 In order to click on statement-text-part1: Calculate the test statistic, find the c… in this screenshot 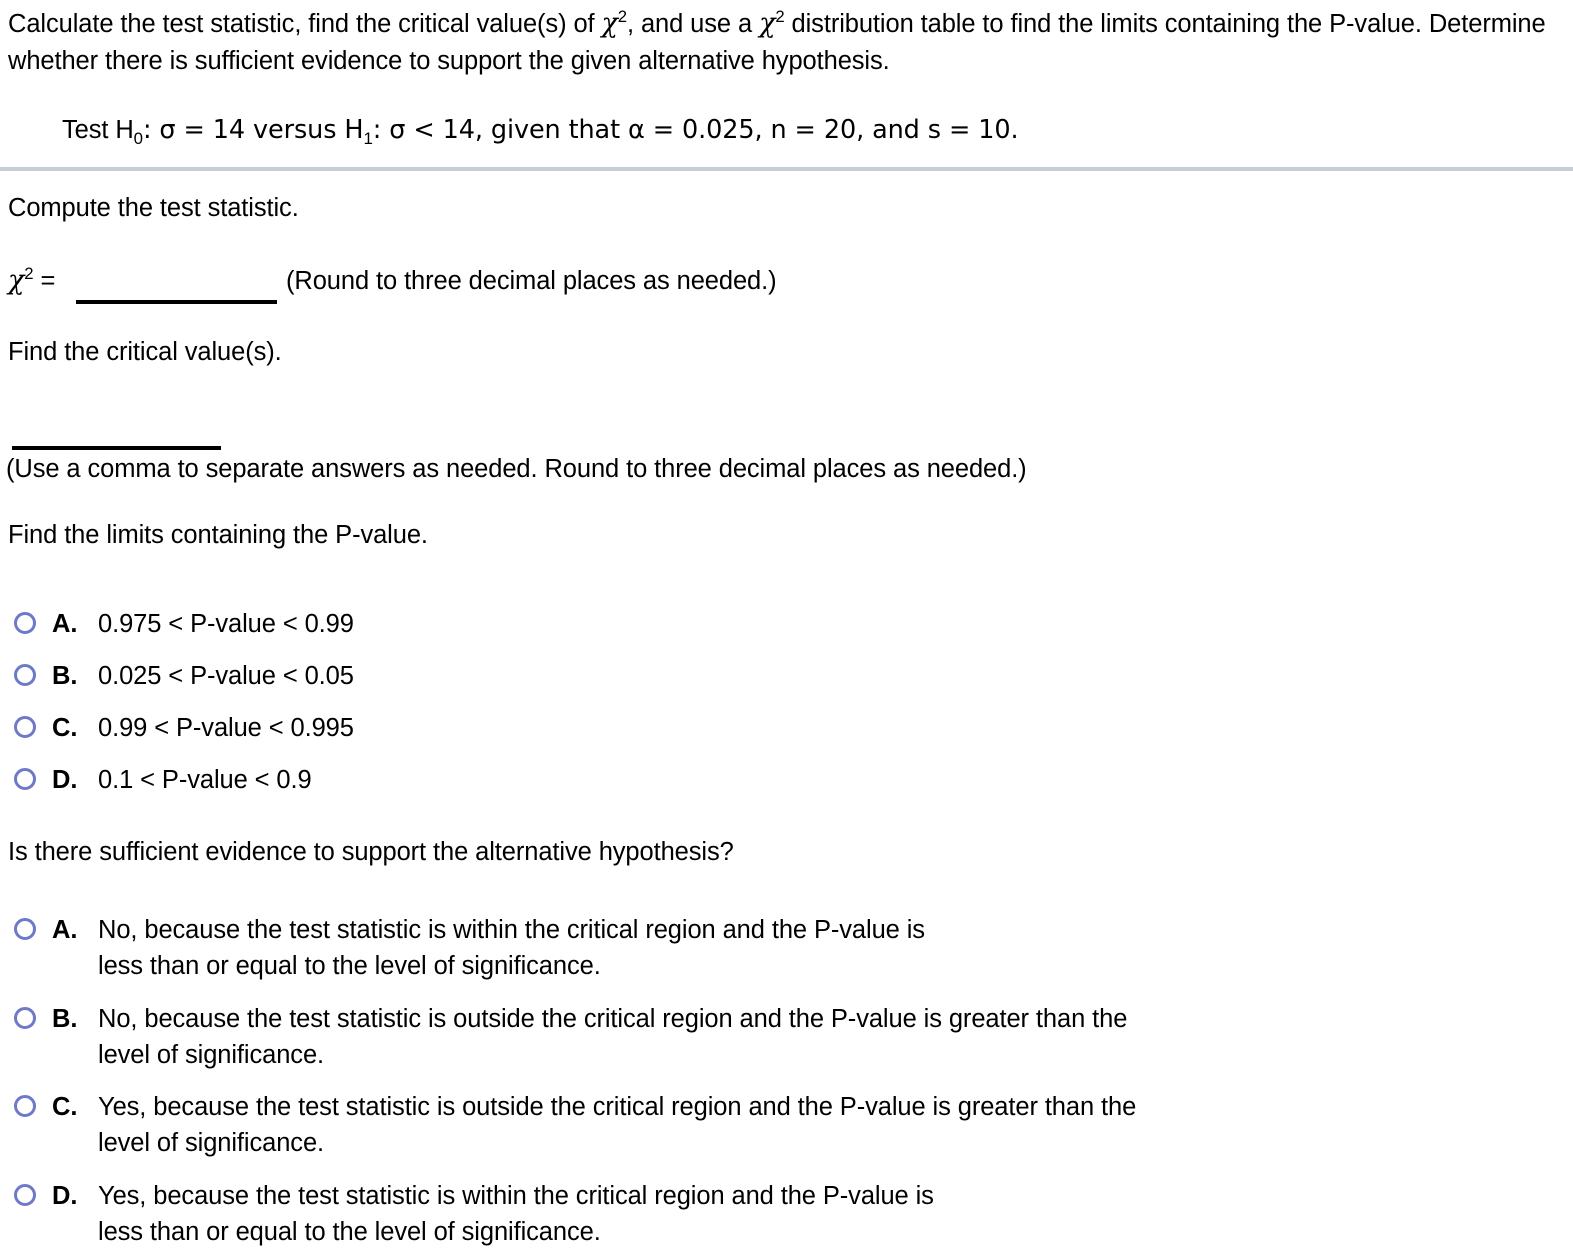, I will do `click(305, 24)`.